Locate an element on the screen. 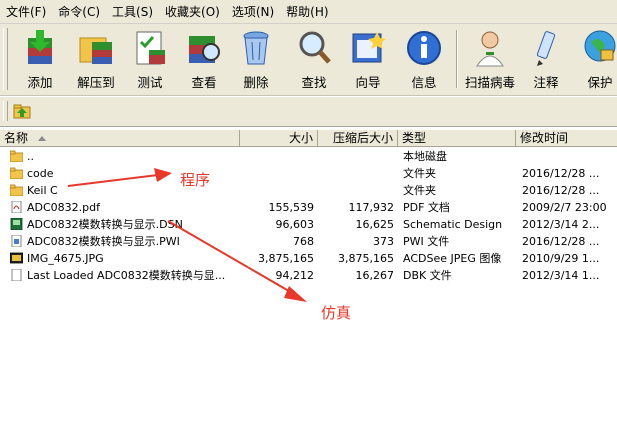 The width and height of the screenshot is (617, 445). program-arrow is located at coordinates (119, 177).